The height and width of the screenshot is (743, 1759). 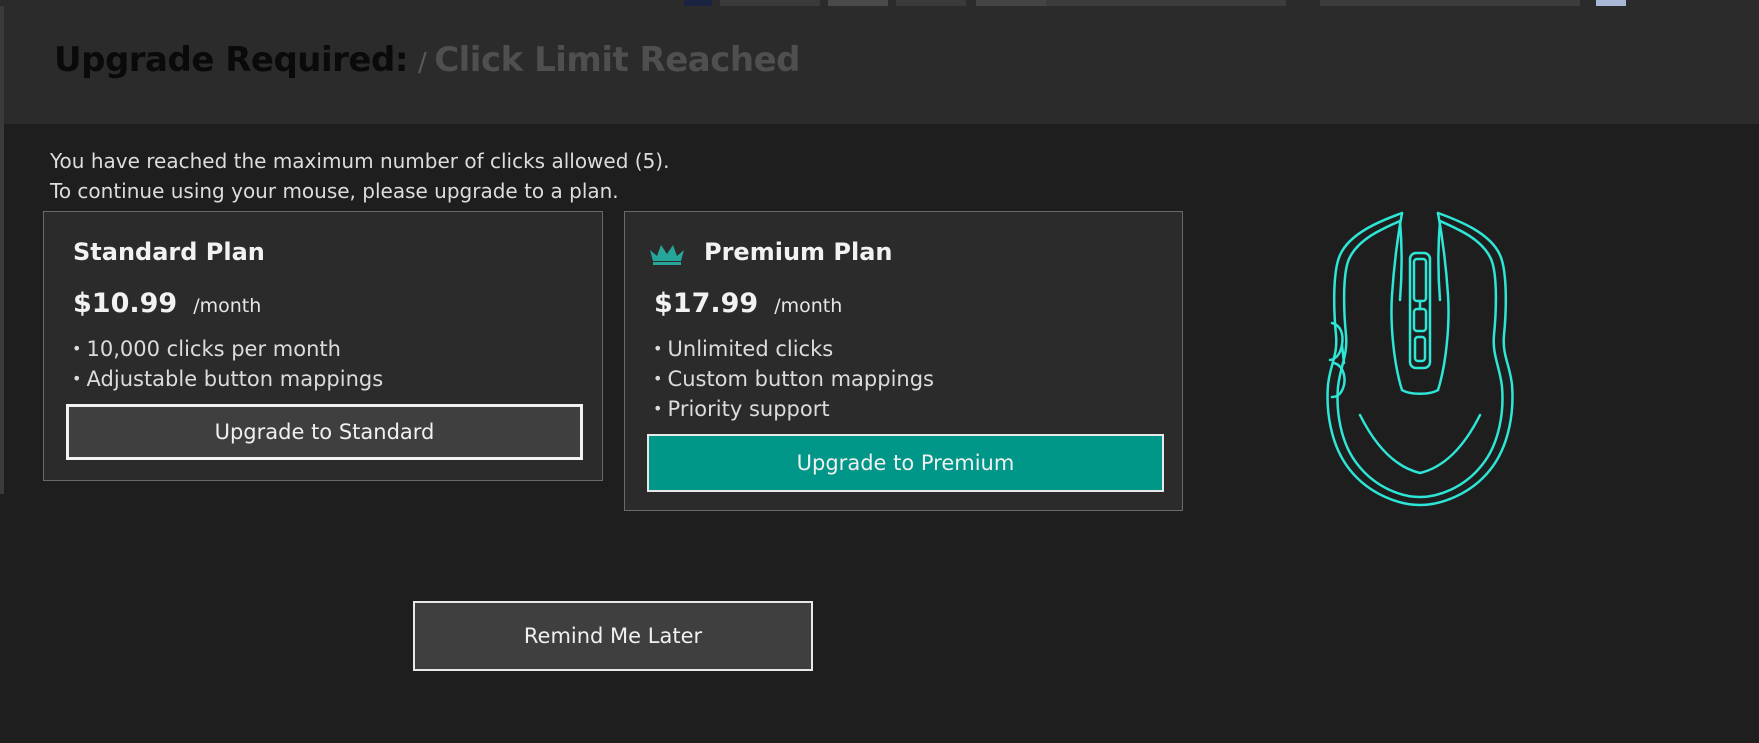 I want to click on plan-name: Premium Plan, so click(x=798, y=252).